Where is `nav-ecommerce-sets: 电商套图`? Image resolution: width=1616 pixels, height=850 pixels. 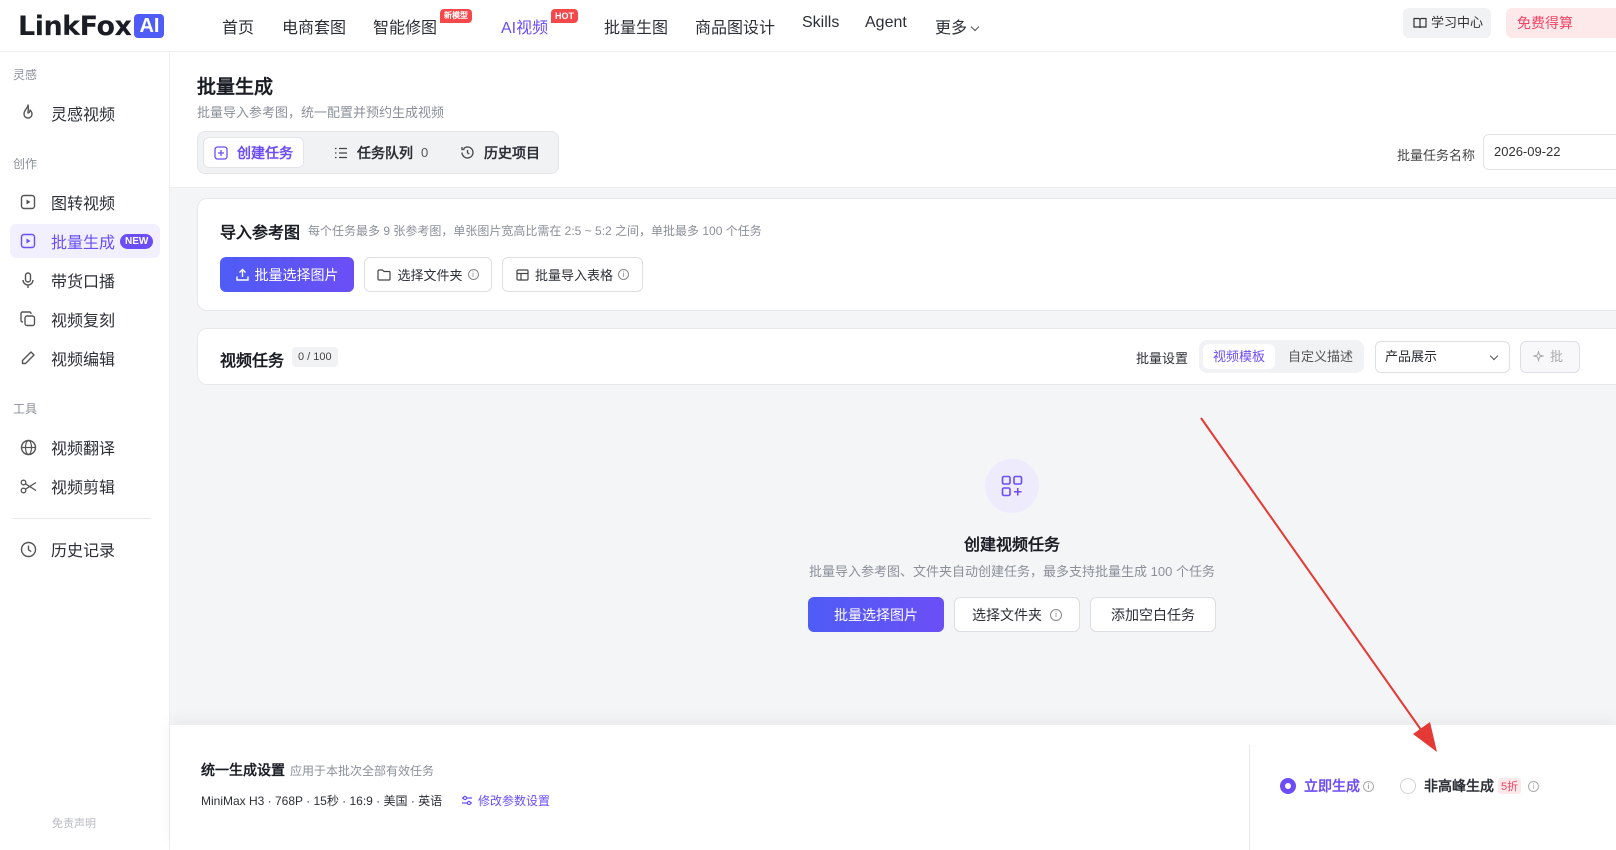
nav-ecommerce-sets: 电商套图 is located at coordinates (314, 26).